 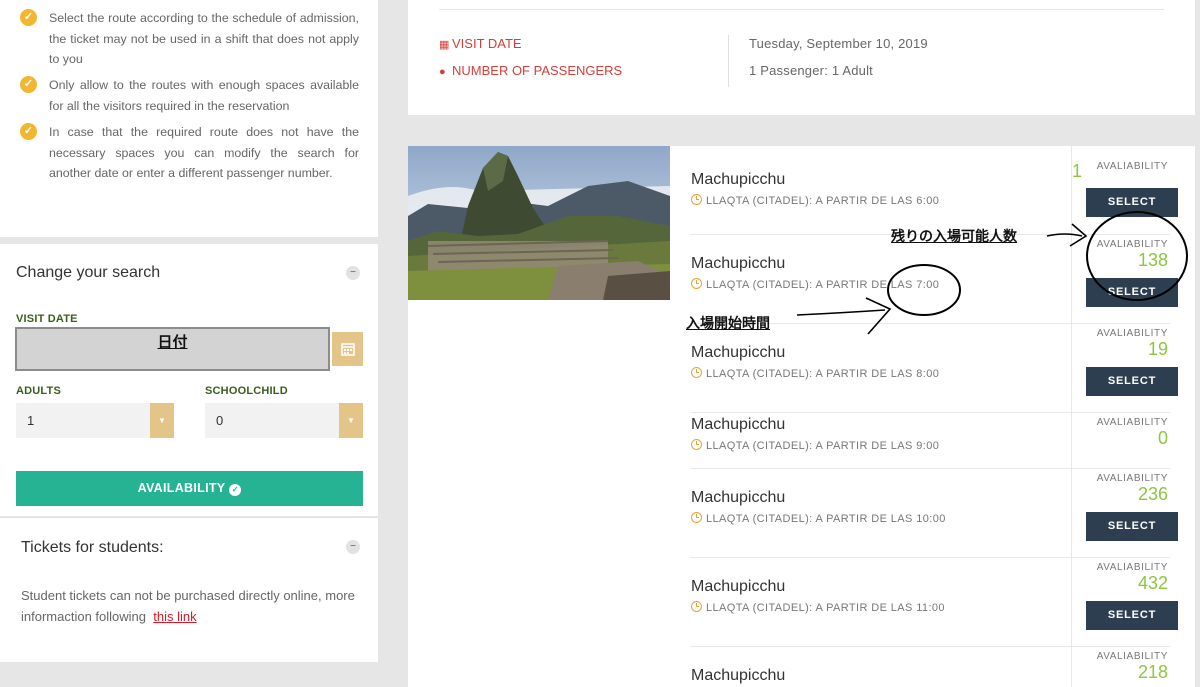 I want to click on adults-select: 1 ▼, so click(x=95, y=420).